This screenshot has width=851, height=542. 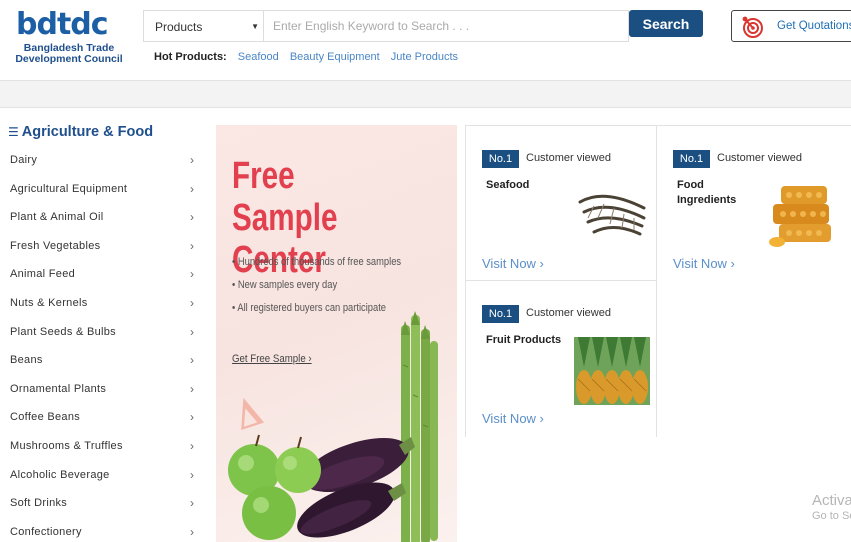 What do you see at coordinates (107, 417) in the screenshot?
I see `sidebar-item: Coffee Beans ›` at bounding box center [107, 417].